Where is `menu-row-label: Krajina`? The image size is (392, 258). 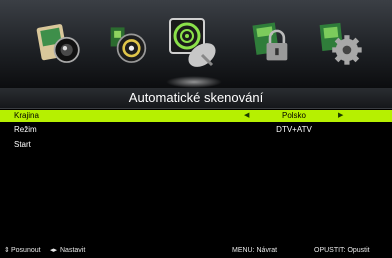 menu-row-label: Krajina is located at coordinates (26, 115).